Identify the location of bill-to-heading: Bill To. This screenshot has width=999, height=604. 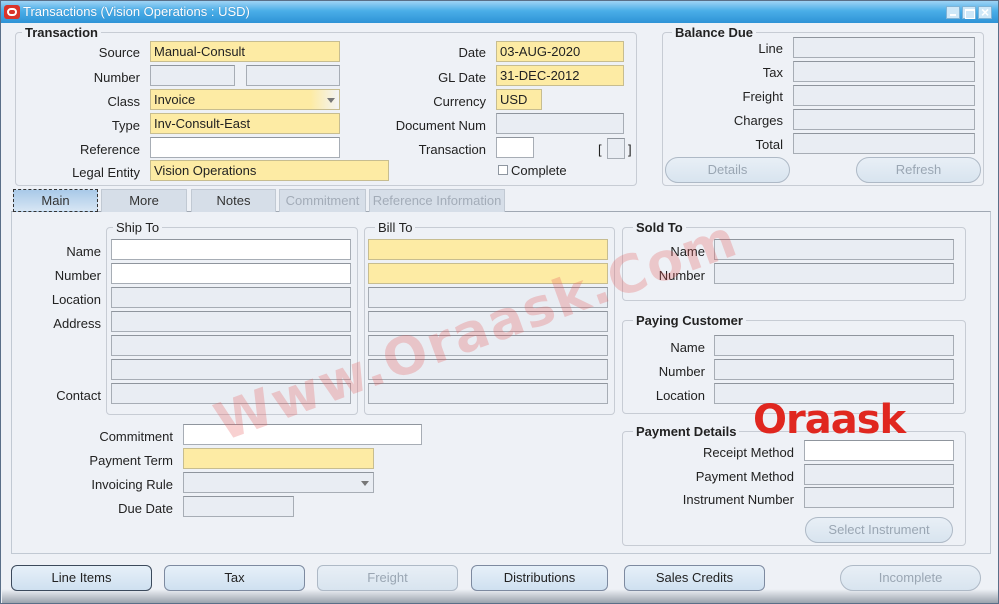
(395, 227).